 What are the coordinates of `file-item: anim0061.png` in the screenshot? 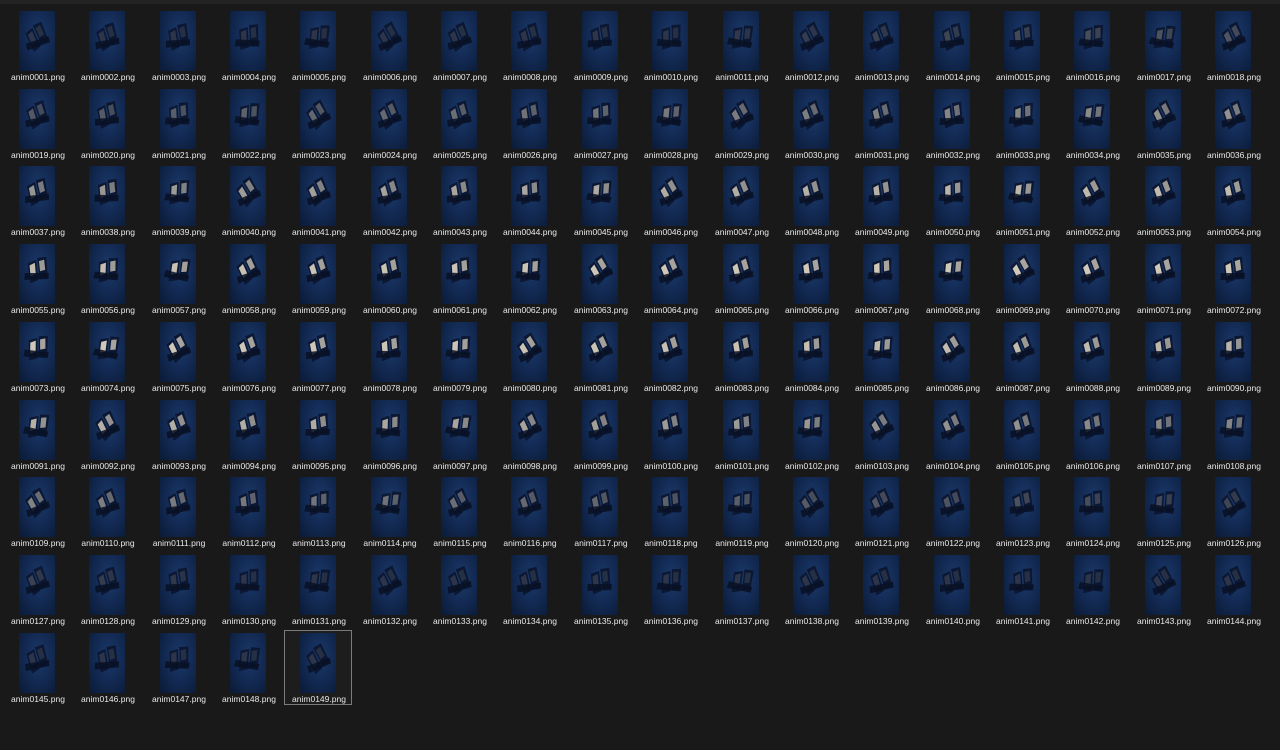 It's located at (459, 278).